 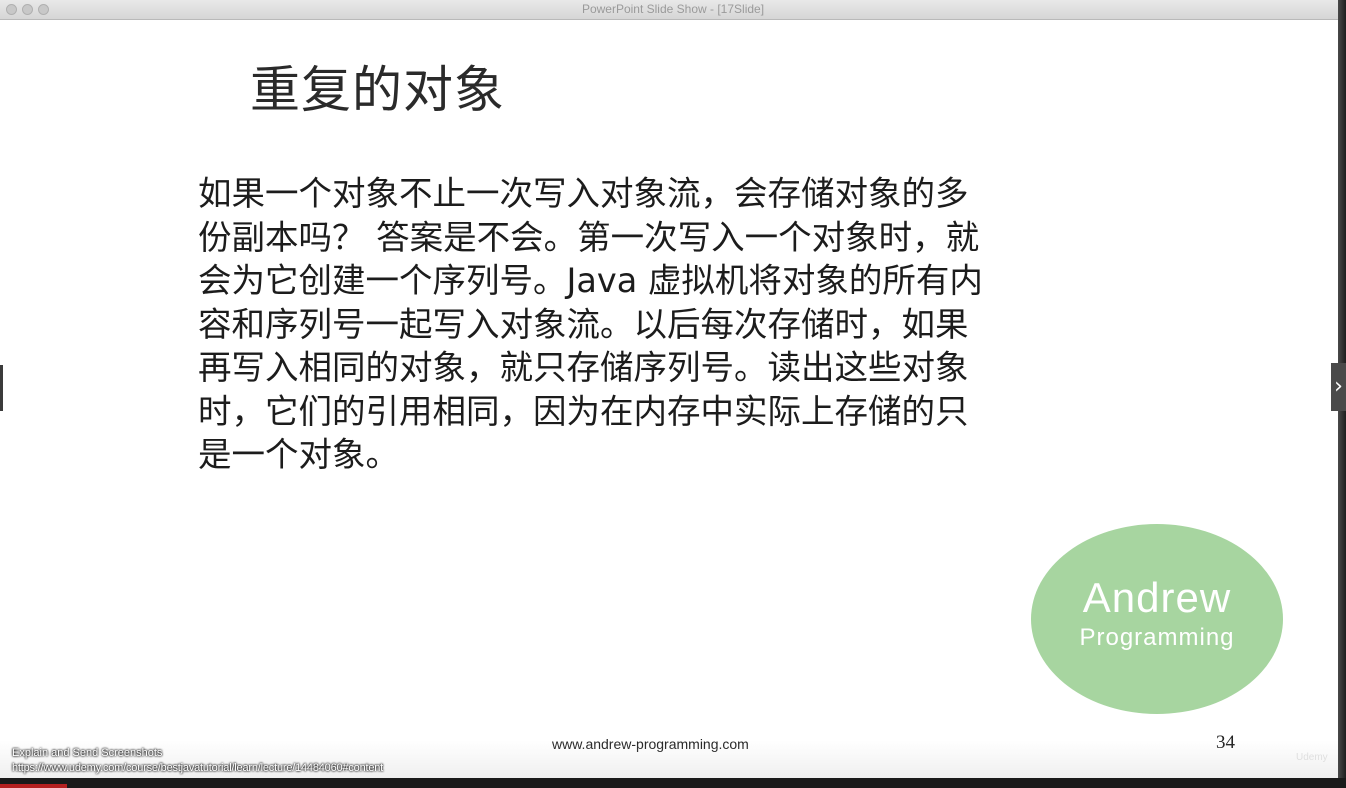 What do you see at coordinates (34, 786) in the screenshot?
I see `playback-progress-bar` at bounding box center [34, 786].